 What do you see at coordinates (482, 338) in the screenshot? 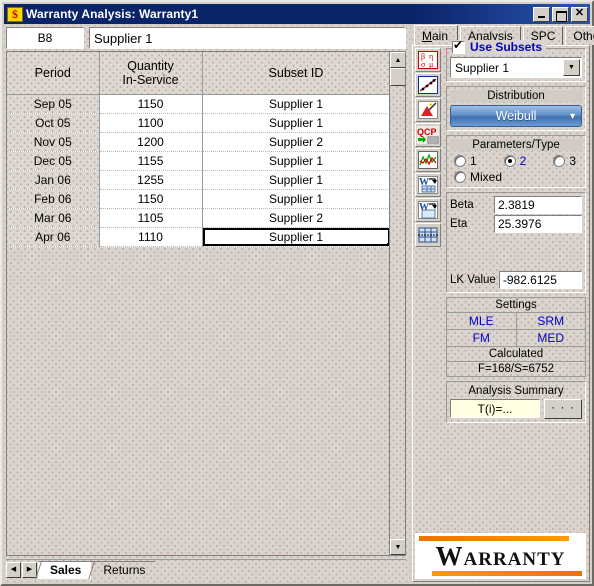
I see `settings-fm-button: FM` at bounding box center [482, 338].